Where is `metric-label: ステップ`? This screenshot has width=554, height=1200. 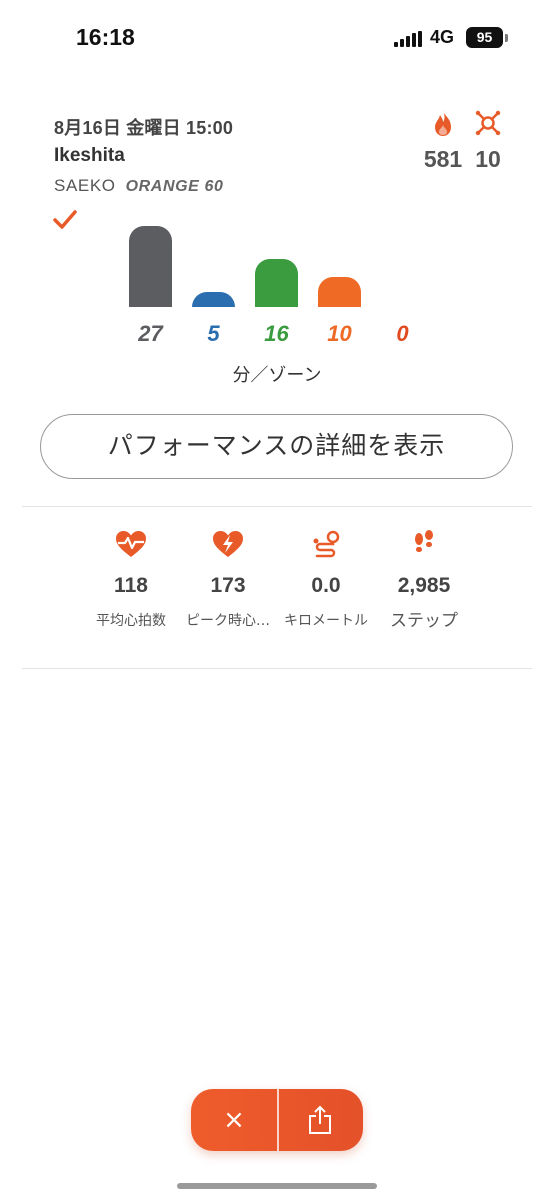 metric-label: ステップ is located at coordinates (424, 621).